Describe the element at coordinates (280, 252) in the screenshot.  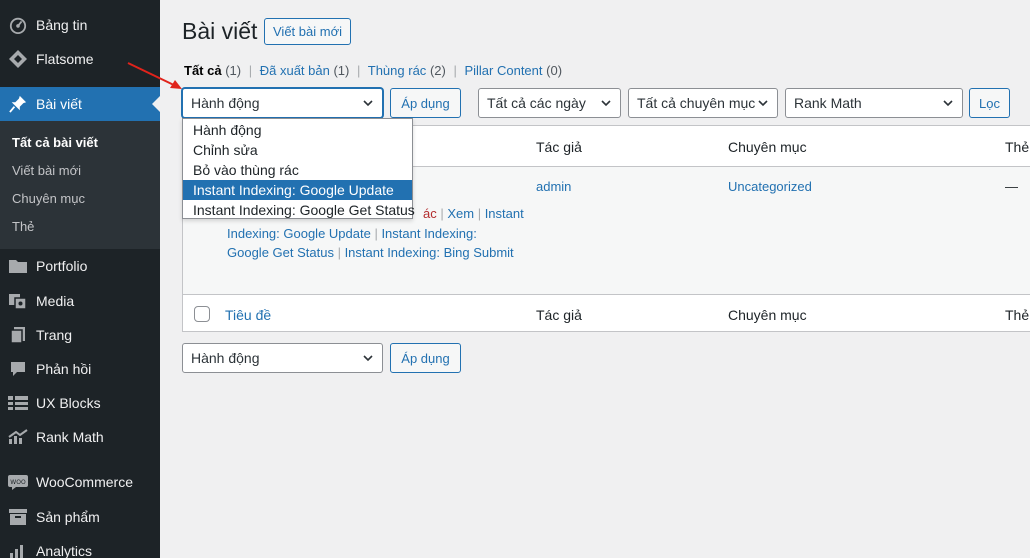
I see `row-action-google-status: Google Get Status` at that location.